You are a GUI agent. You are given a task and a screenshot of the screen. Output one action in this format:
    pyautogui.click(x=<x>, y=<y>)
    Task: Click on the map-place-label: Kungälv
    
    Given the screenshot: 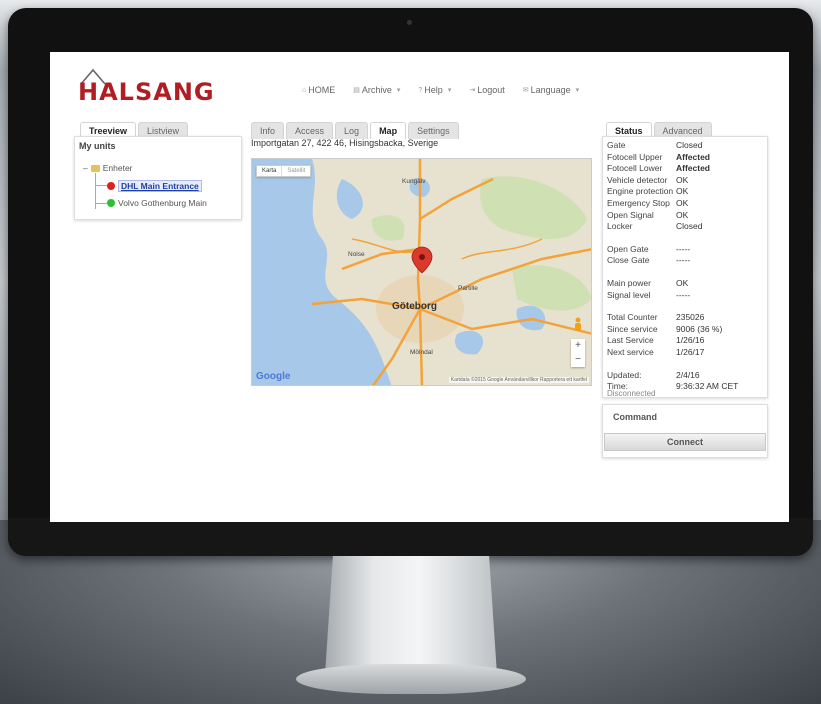 What is the action you would take?
    pyautogui.click(x=414, y=181)
    